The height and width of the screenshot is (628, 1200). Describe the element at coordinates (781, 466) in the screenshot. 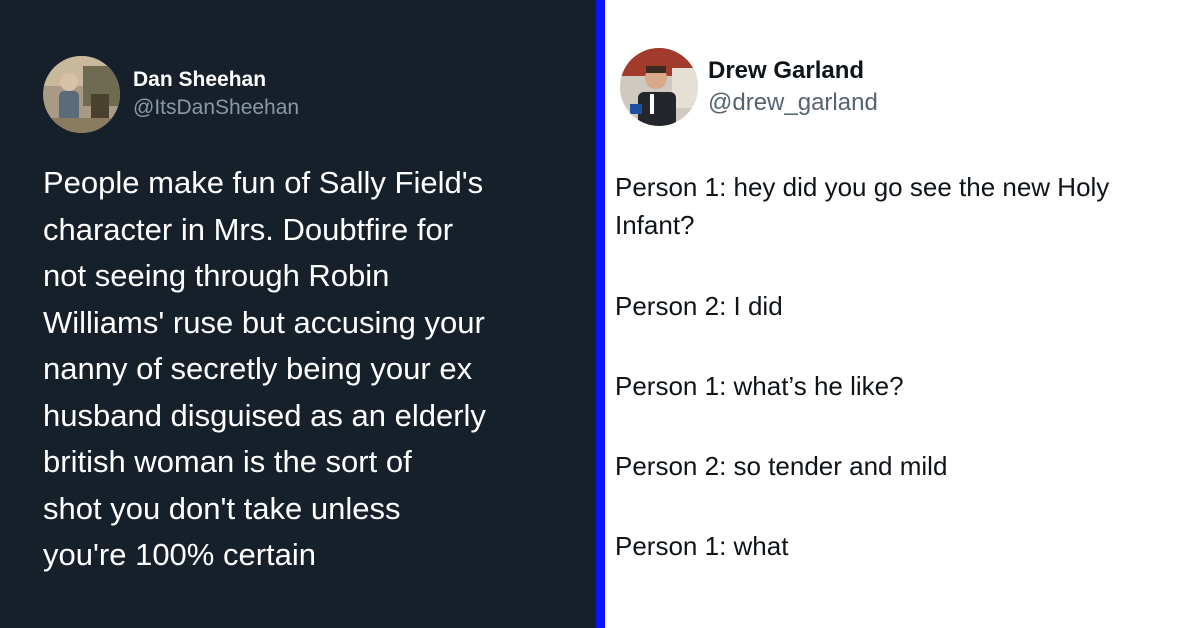

I see `tweet-text-line: Person 2: so tender and mild` at that location.